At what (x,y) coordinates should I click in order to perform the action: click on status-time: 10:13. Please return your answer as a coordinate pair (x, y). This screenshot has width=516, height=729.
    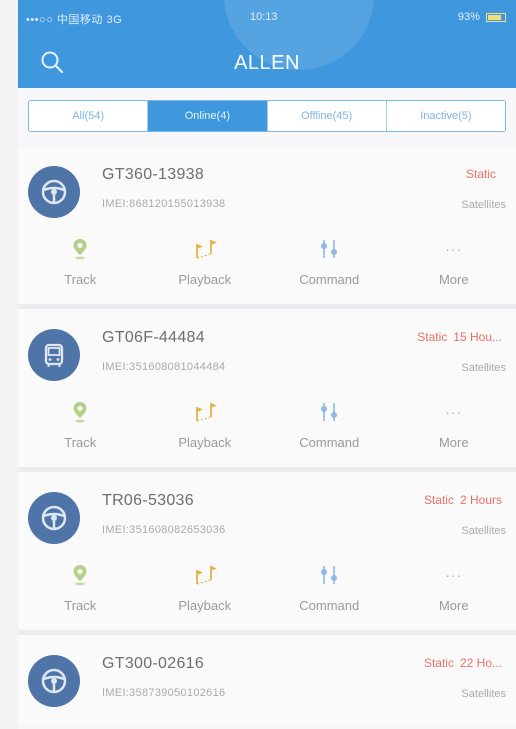
    Looking at the image, I should click on (264, 17).